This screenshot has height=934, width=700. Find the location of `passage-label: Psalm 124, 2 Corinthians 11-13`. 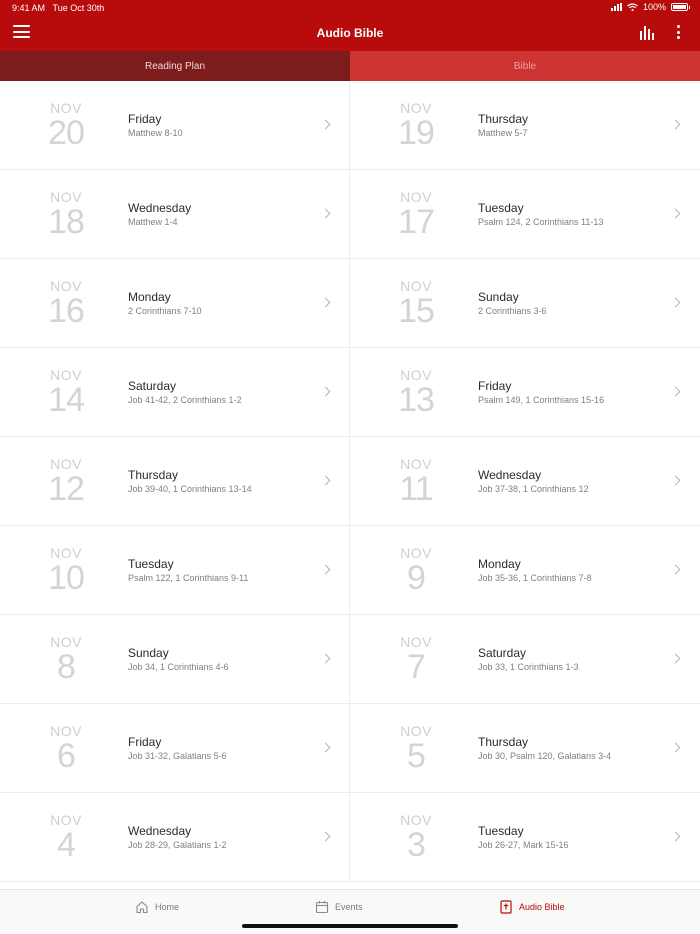

passage-label: Psalm 124, 2 Corinthians 11-13 is located at coordinates (541, 222).